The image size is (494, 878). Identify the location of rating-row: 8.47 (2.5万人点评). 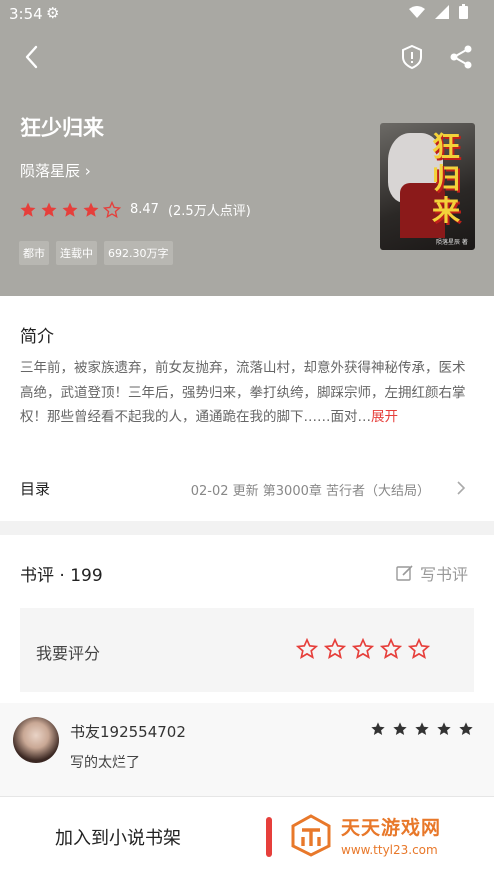
(135, 209).